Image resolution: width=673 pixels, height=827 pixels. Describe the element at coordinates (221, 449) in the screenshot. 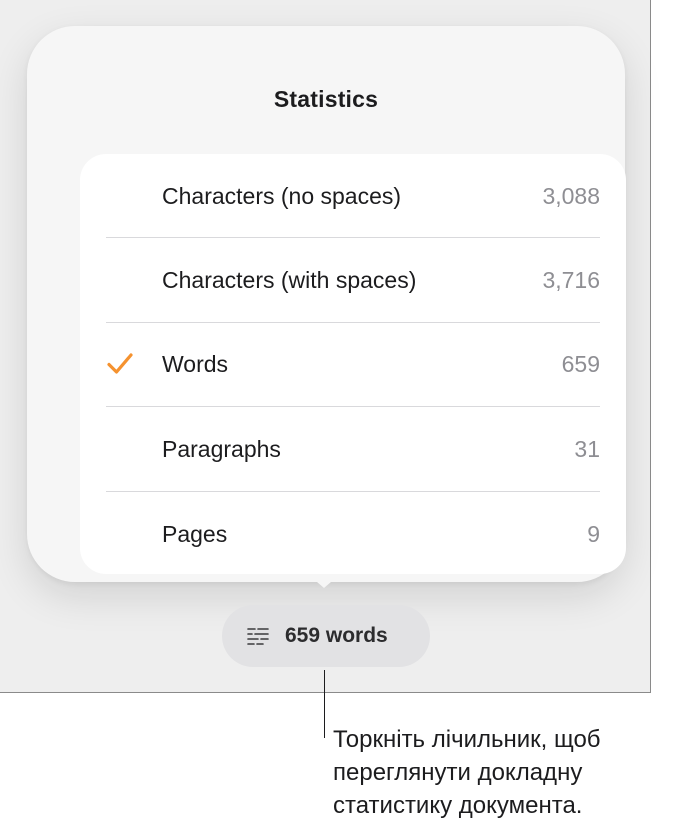

I see `stat-label: Paragraphs` at that location.